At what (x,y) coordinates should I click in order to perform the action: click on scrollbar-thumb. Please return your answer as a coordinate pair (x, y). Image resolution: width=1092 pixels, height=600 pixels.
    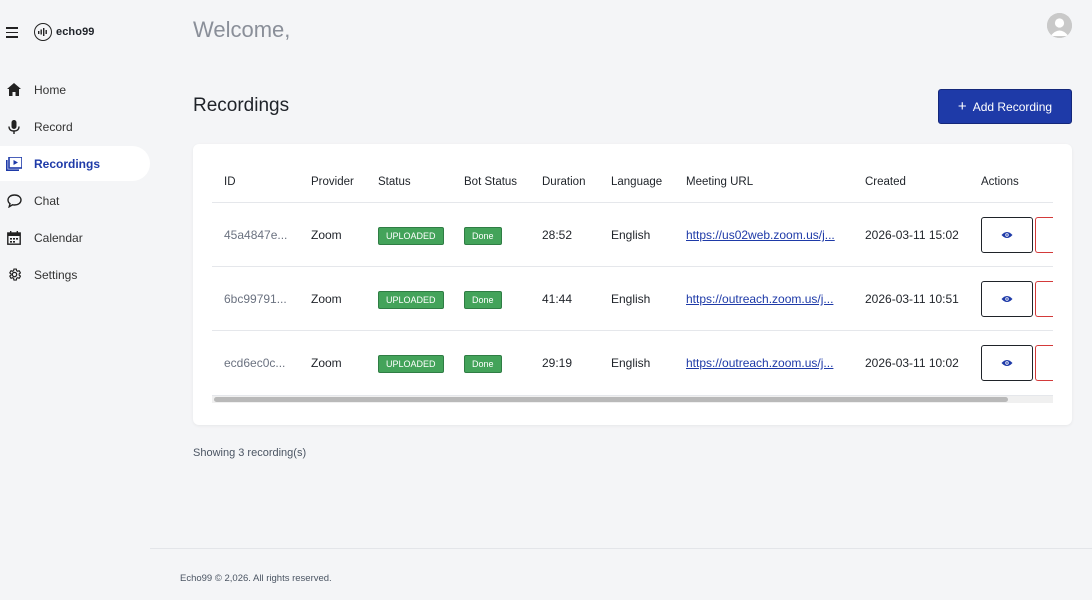
    Looking at the image, I should click on (611, 399).